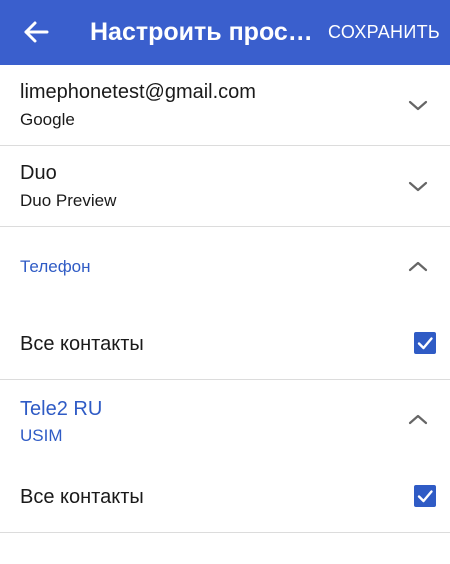  What do you see at coordinates (384, 32) in the screenshot?
I see `save-button: СОХРАНИТЬ` at bounding box center [384, 32].